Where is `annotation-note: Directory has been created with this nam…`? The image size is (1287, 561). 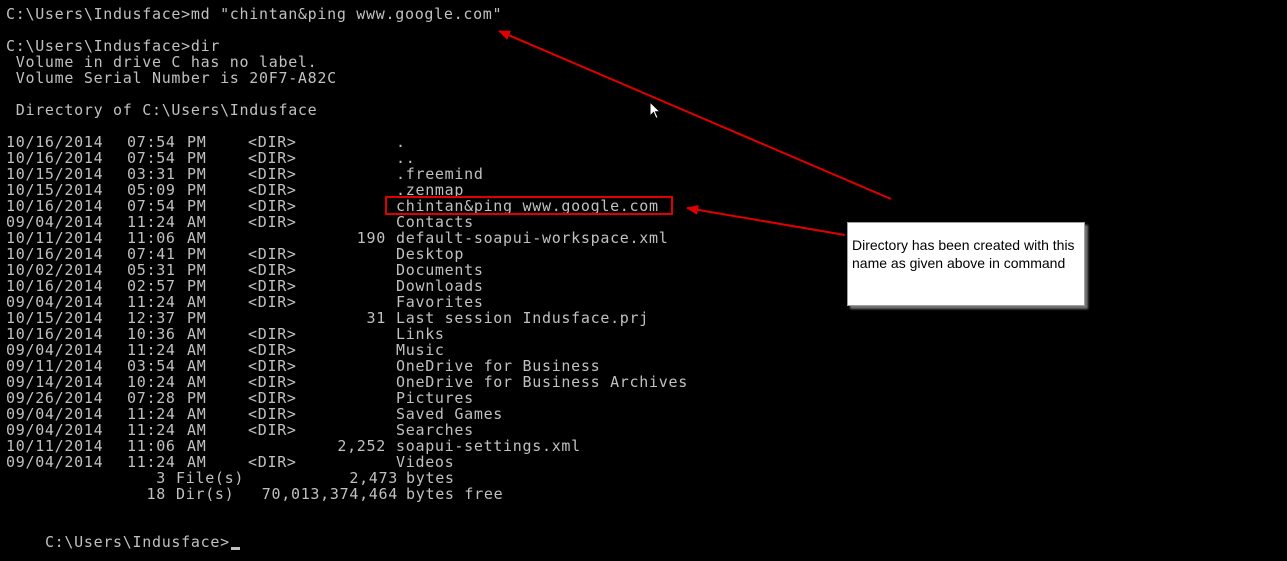 annotation-note: Directory has been created with this nam… is located at coordinates (966, 264).